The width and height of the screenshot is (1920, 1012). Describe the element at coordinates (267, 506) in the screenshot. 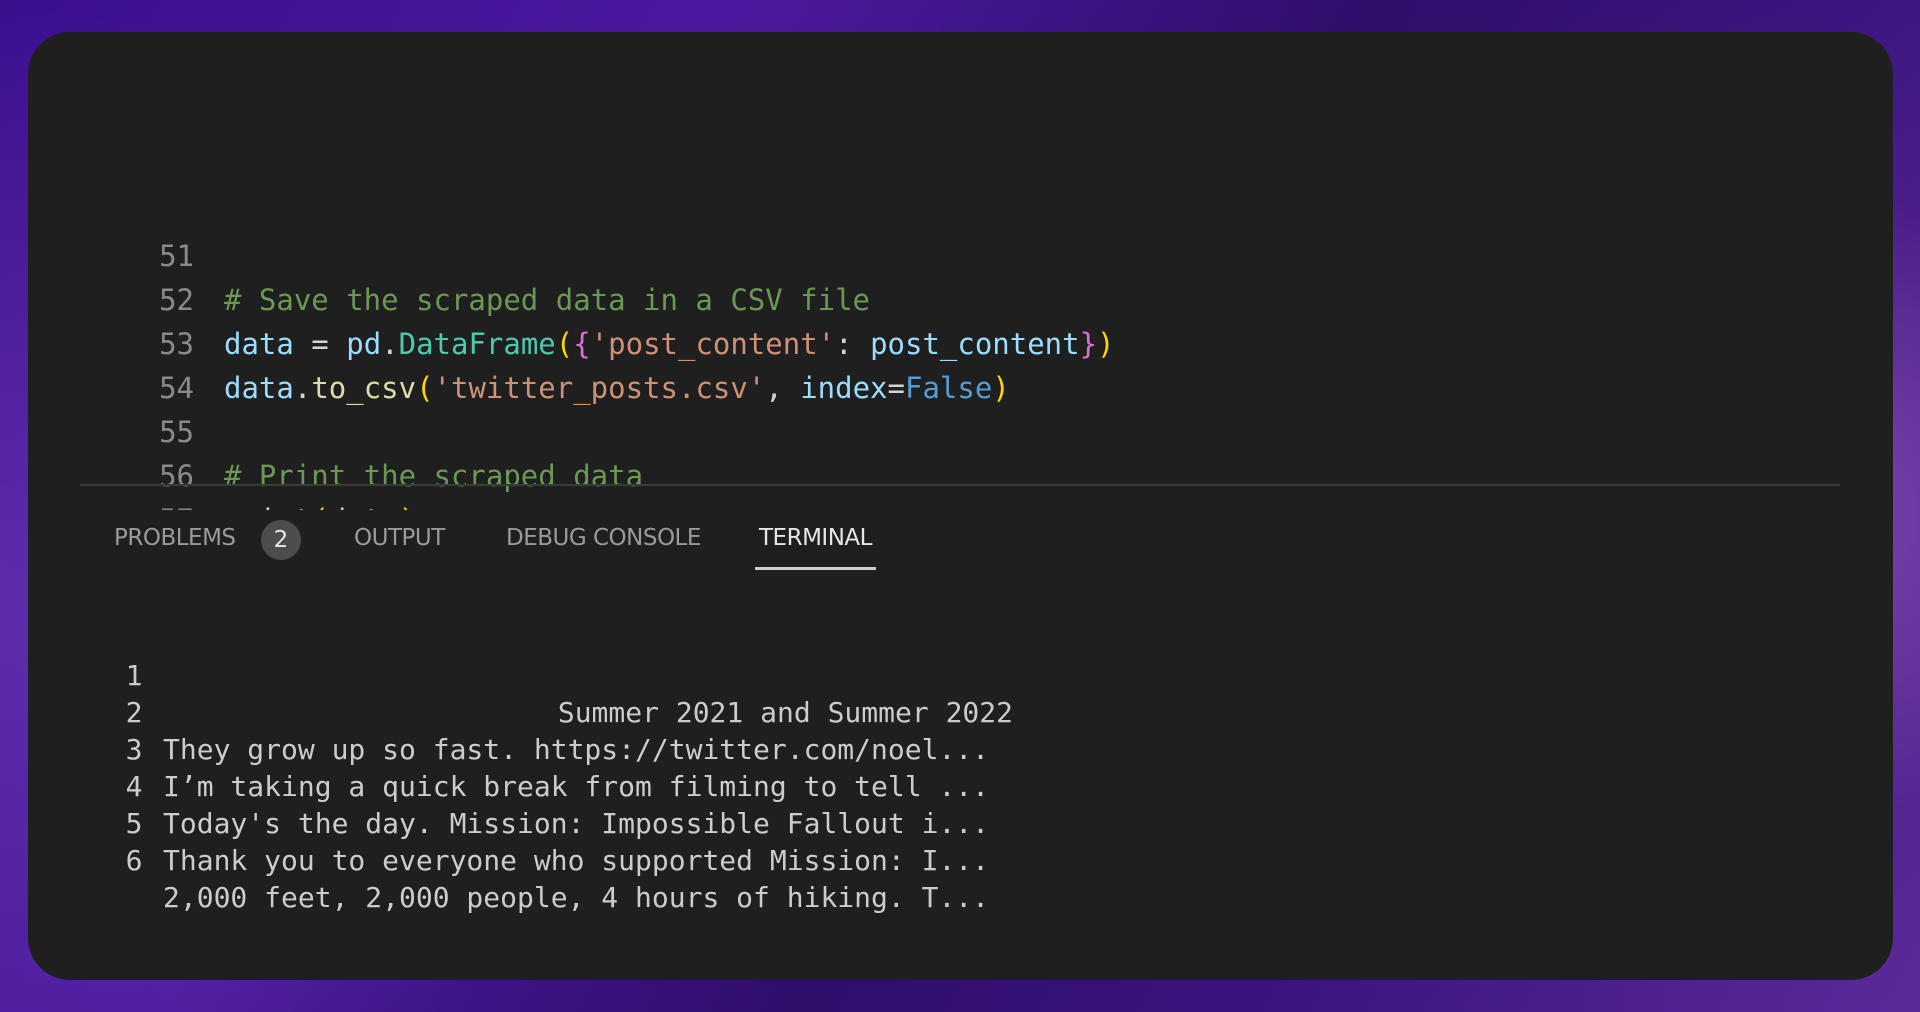

I see `code-token: print` at that location.